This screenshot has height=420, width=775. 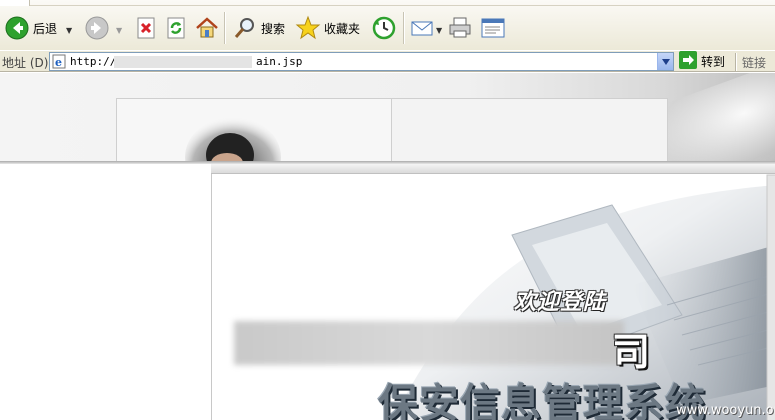 I want to click on refresh-button, so click(x=176, y=28).